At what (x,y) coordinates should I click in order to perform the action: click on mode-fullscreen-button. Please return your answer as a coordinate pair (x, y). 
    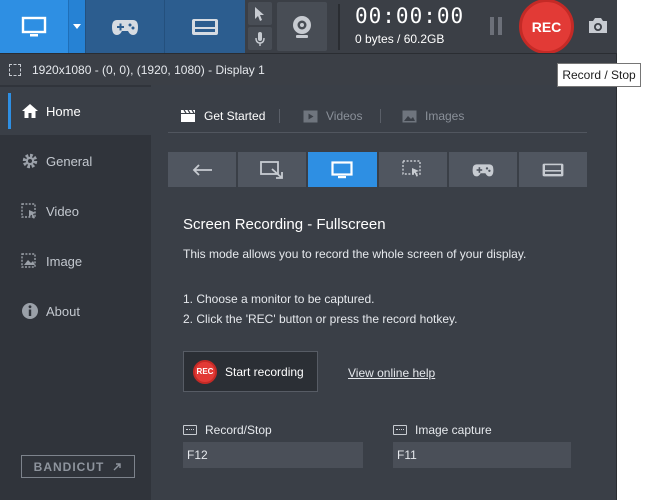
    Looking at the image, I should click on (342, 169).